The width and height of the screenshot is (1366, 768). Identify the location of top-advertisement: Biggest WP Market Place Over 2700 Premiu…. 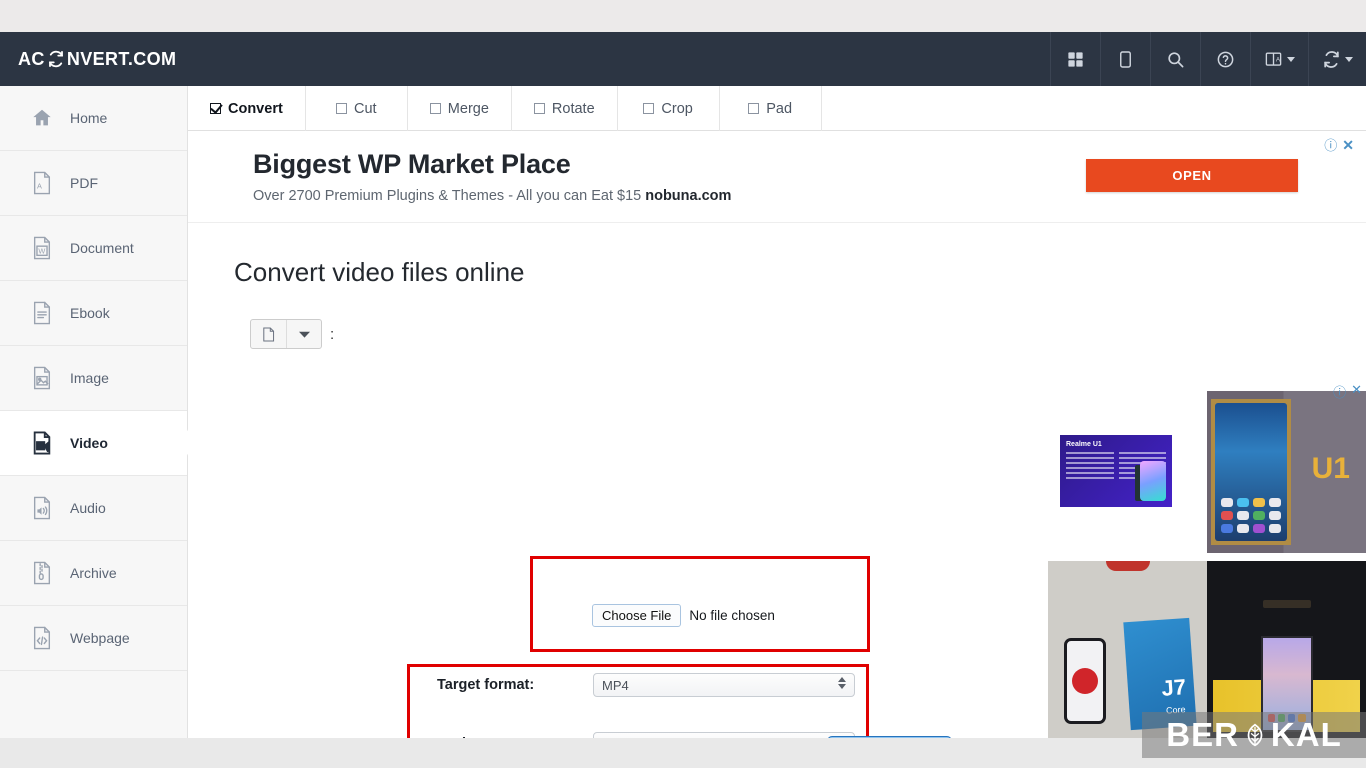
(777, 177).